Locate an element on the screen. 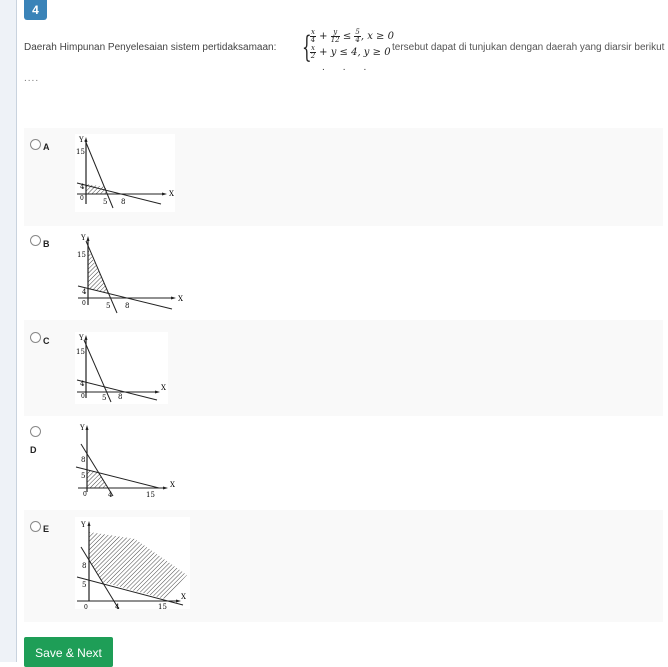 The height and width of the screenshot is (667, 668). graph-e-svg: Y X 8 5 4 15 0 is located at coordinates (131, 565).